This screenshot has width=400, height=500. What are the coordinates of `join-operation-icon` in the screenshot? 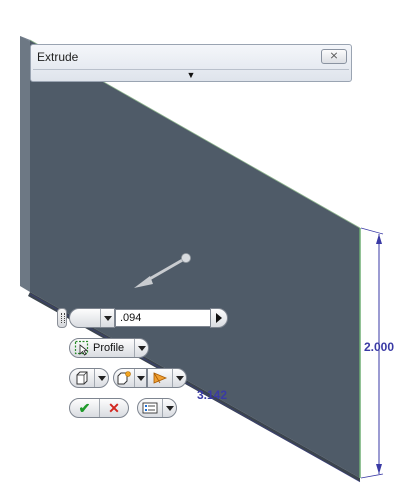 It's located at (124, 378).